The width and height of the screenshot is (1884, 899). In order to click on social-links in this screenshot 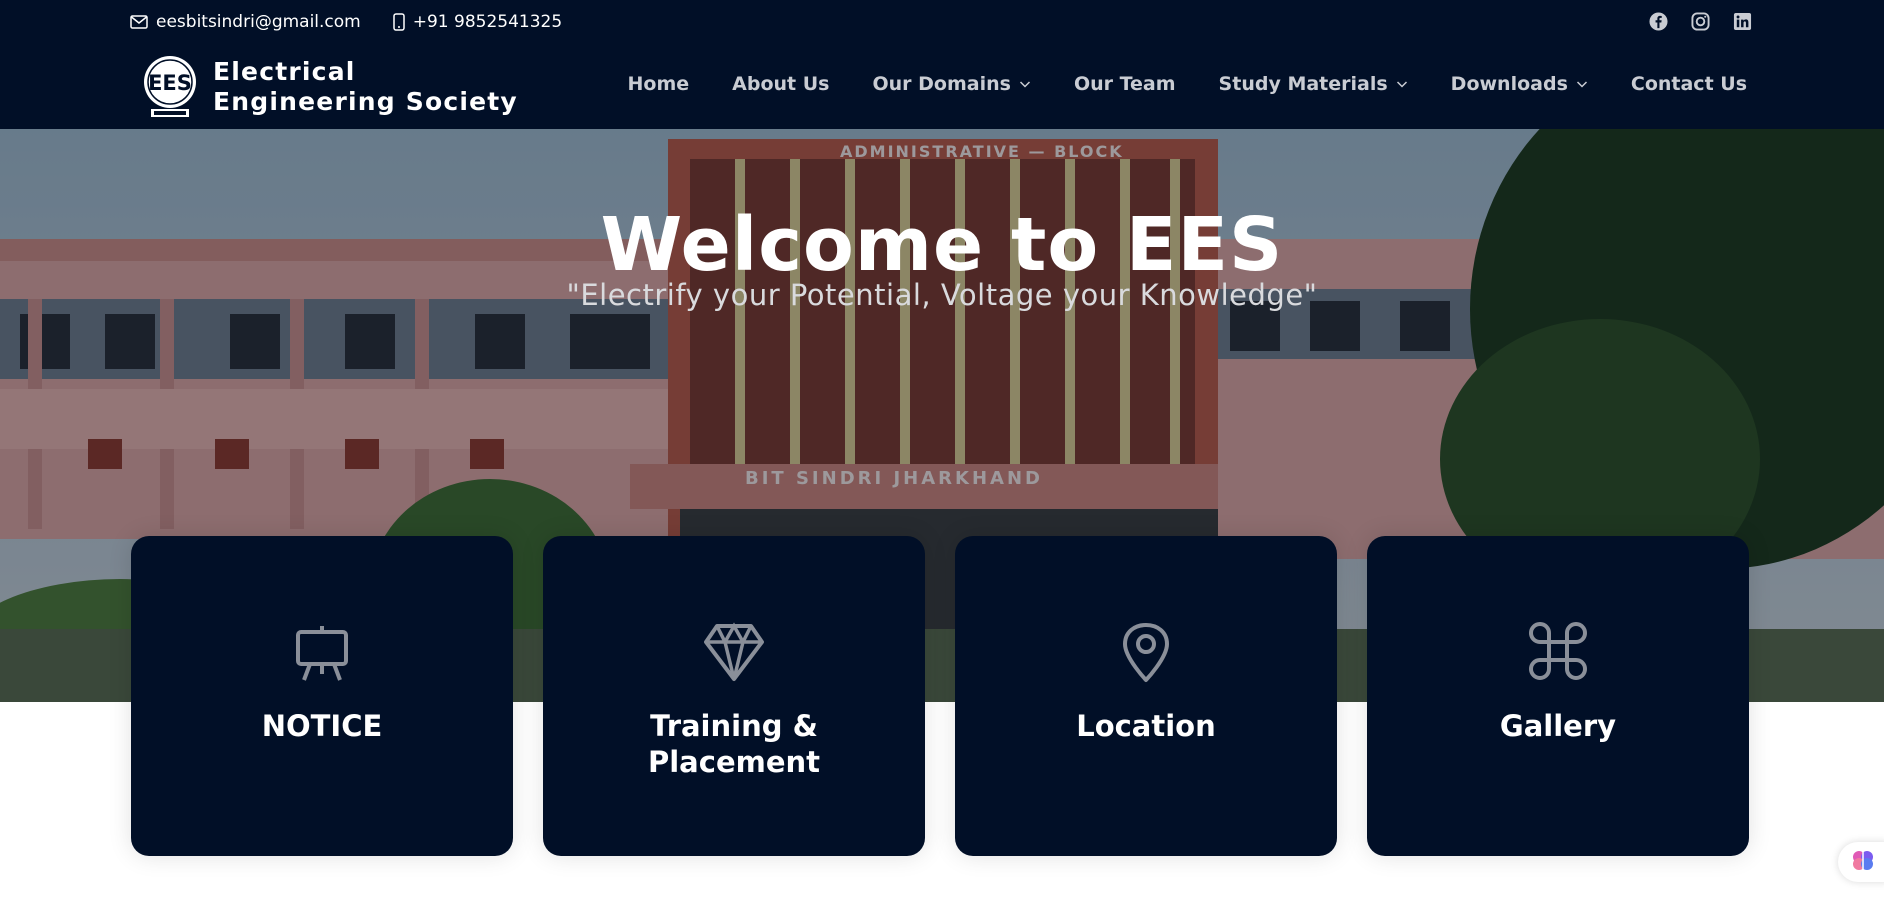, I will do `click(1700, 21)`.